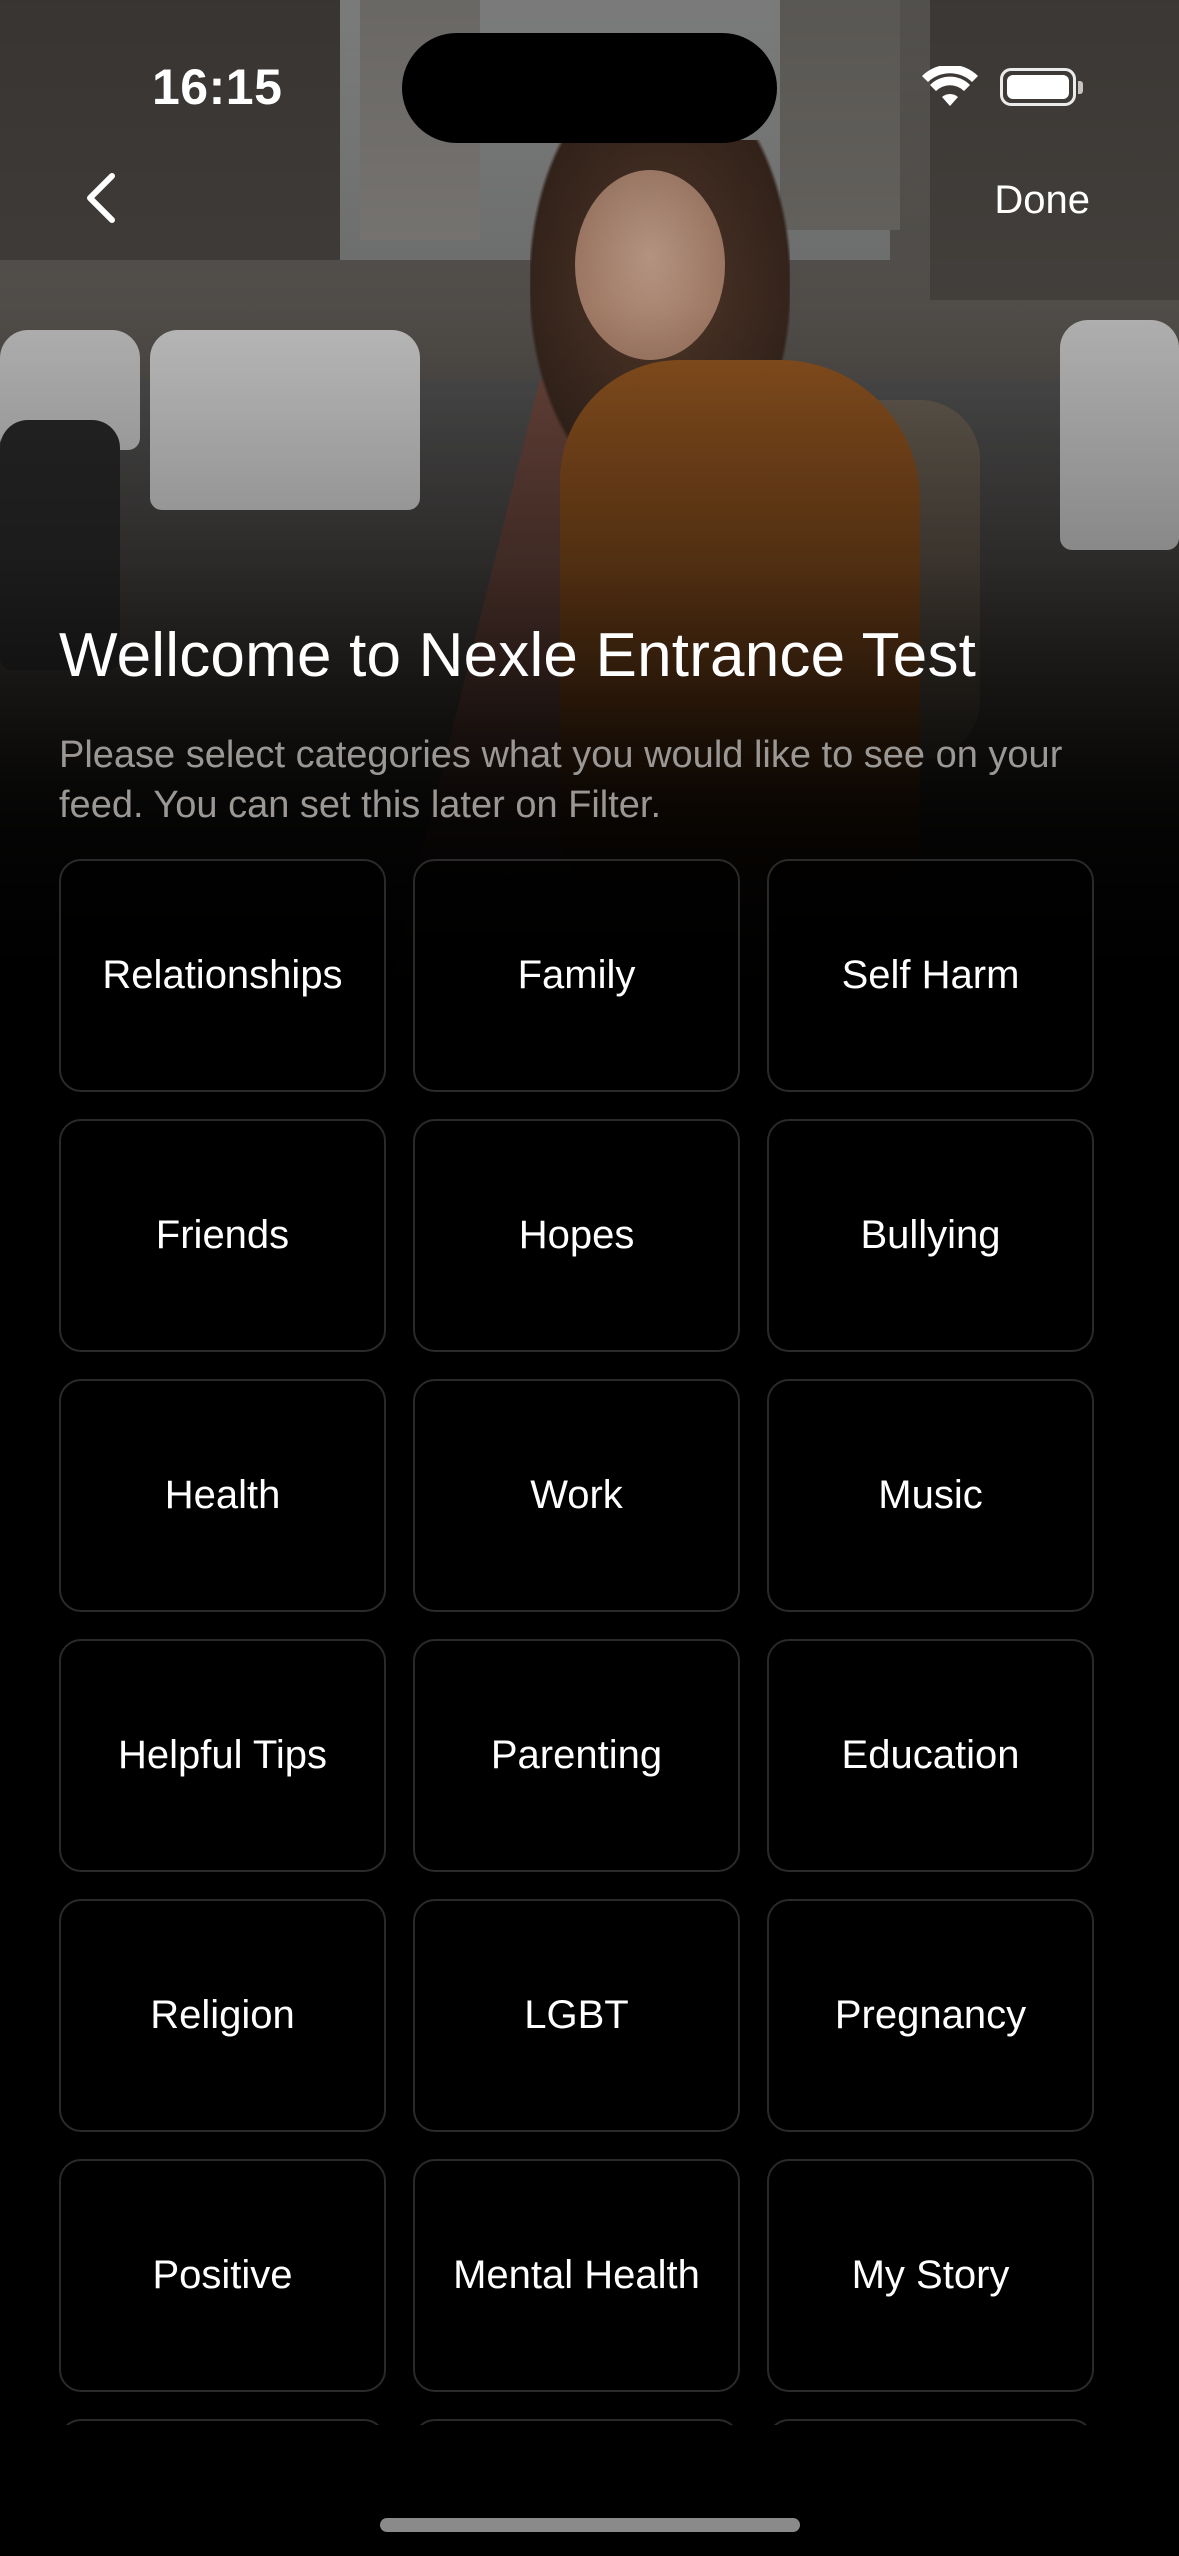 The width and height of the screenshot is (1179, 2556). I want to click on category-tile: Parenting, so click(576, 1755).